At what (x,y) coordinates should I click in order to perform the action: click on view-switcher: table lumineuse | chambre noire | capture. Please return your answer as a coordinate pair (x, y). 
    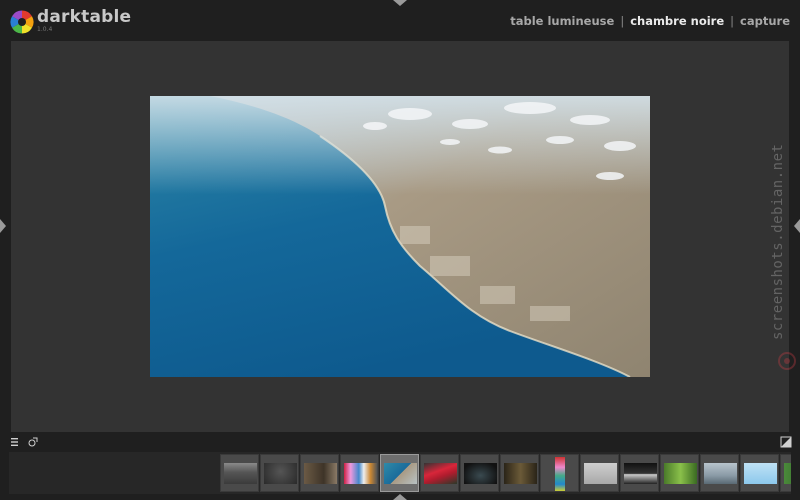
    Looking at the image, I should click on (650, 21).